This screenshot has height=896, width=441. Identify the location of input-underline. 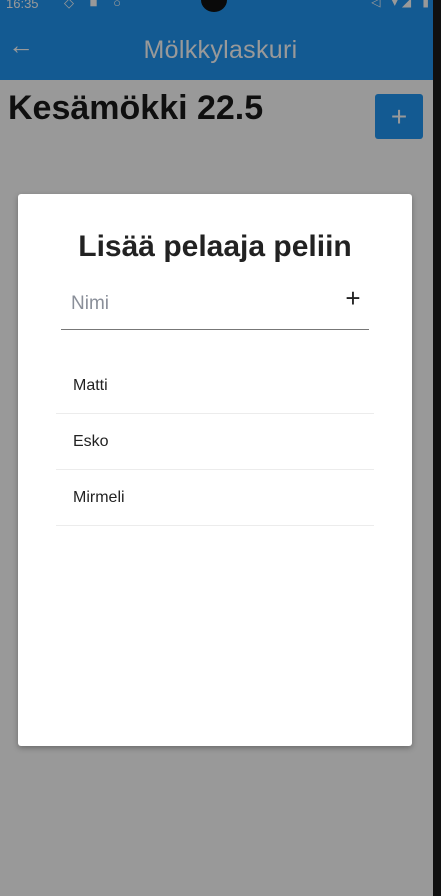
(215, 329).